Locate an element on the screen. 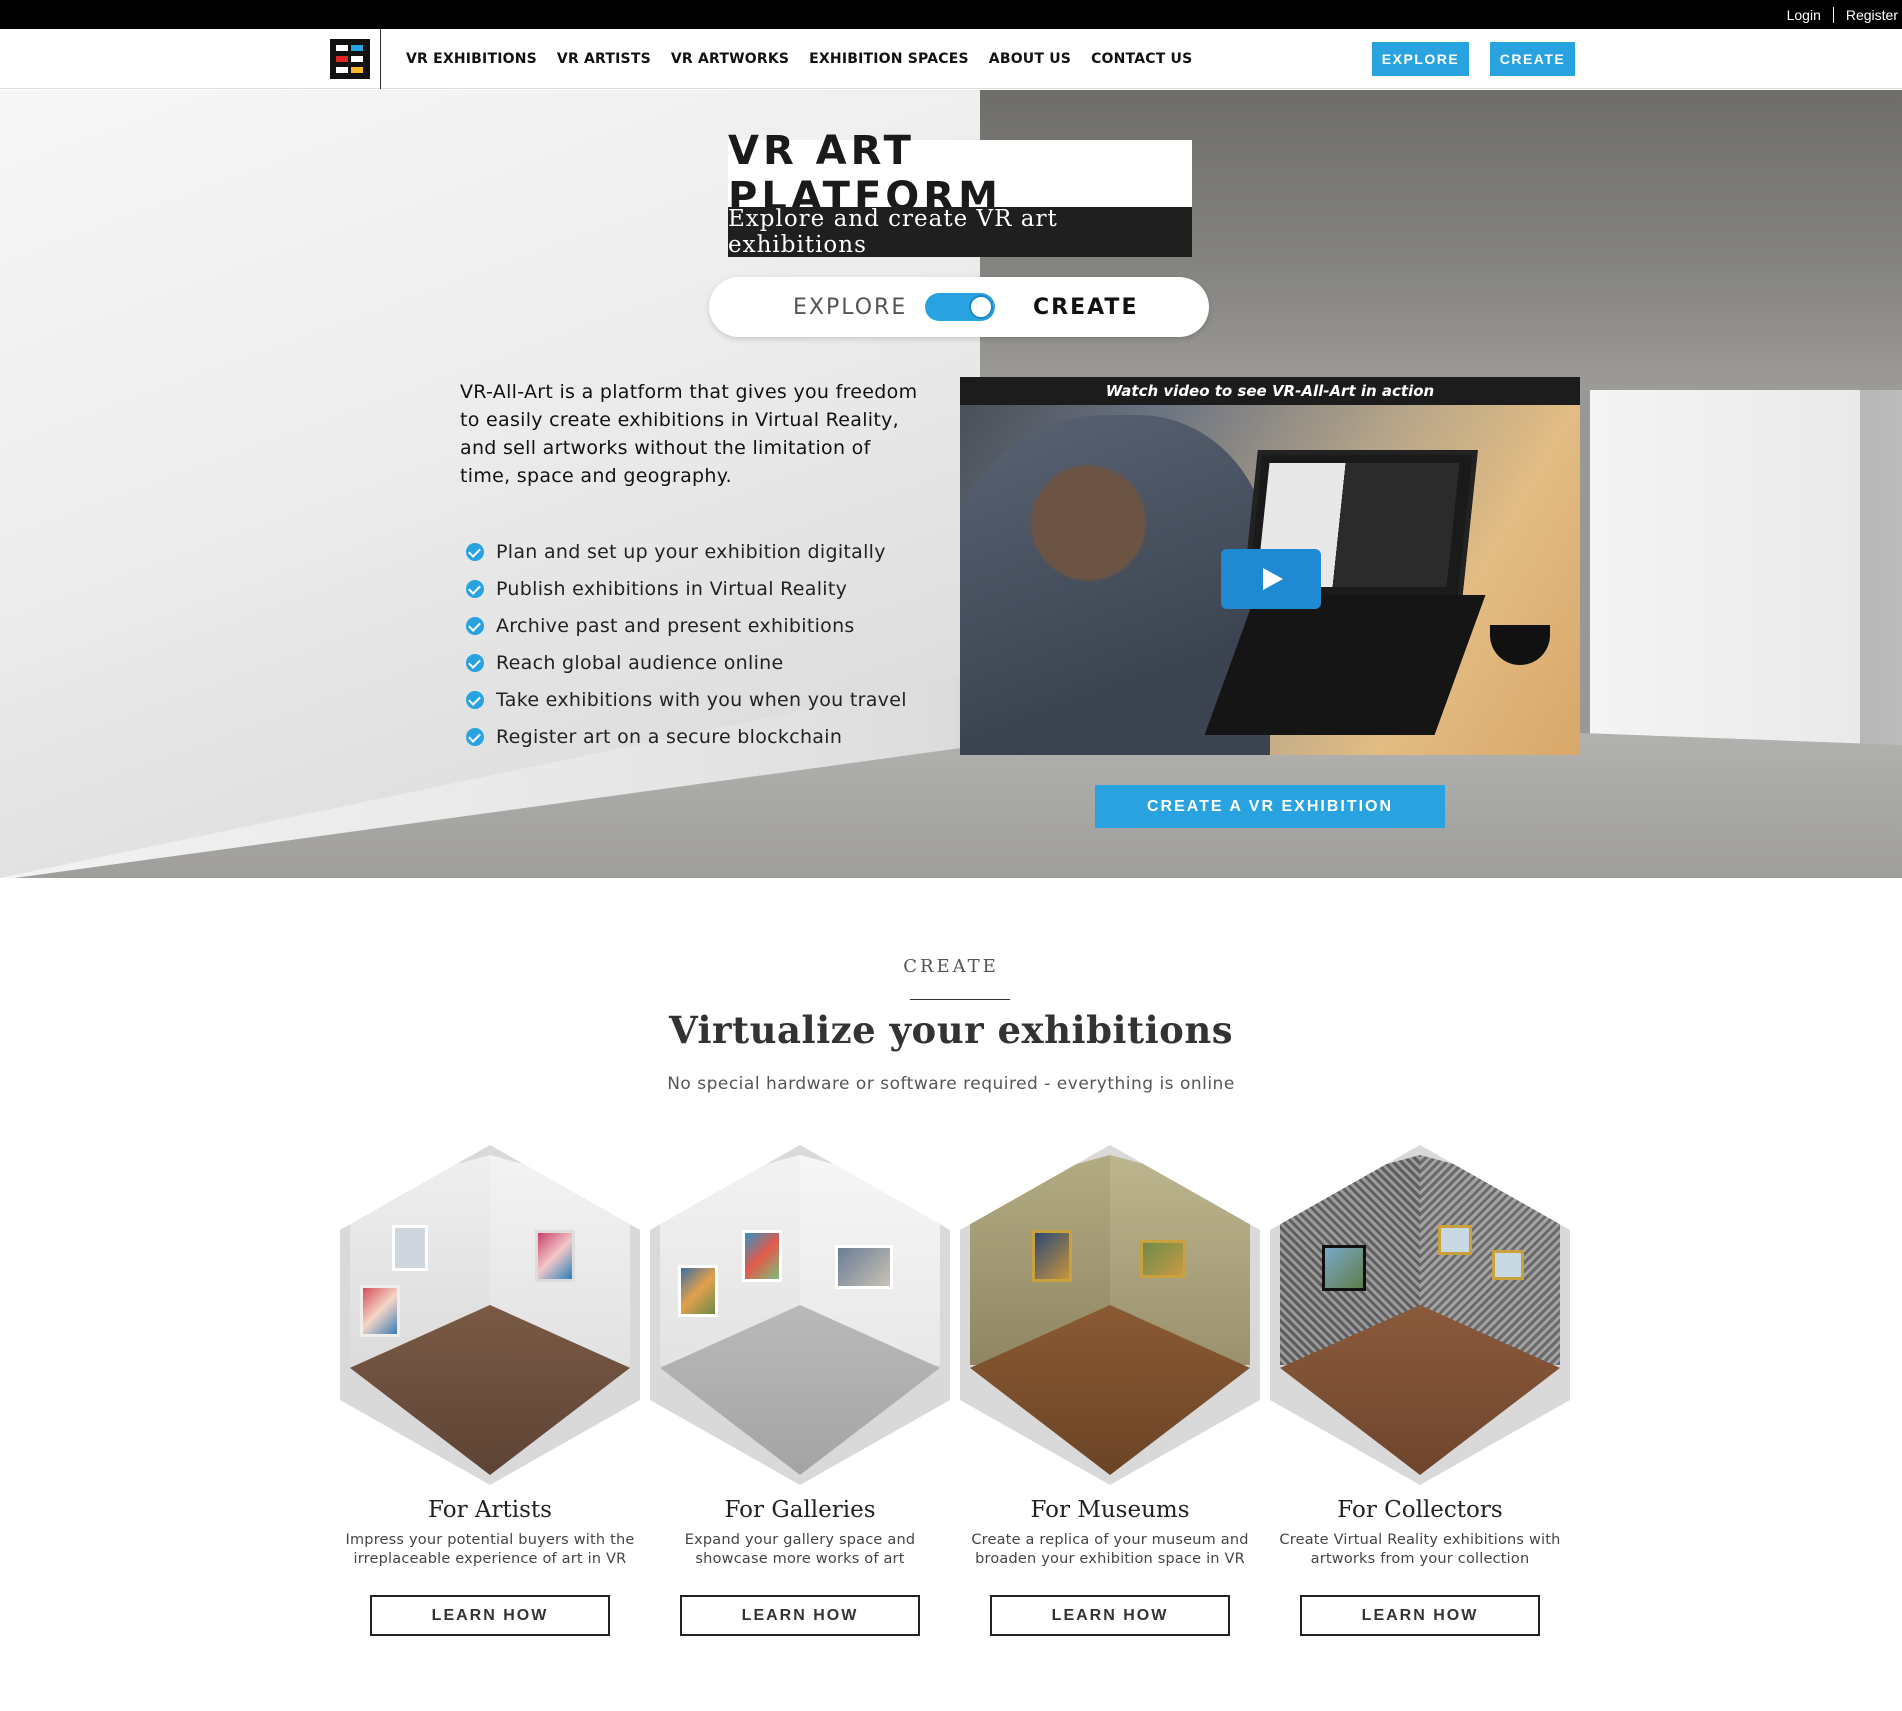 The image size is (1902, 1711). nav-divider is located at coordinates (380, 59).